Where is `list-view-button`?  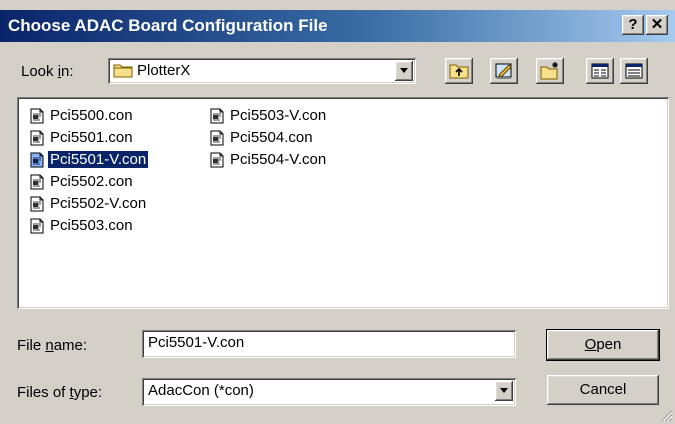
list-view-button is located at coordinates (600, 71).